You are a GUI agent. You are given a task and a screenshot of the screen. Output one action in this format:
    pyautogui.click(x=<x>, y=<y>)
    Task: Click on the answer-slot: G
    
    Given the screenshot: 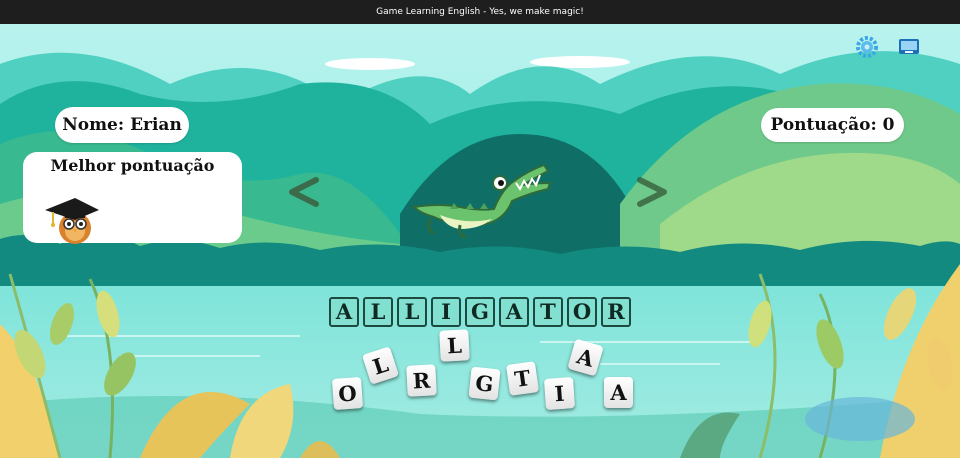 What is the action you would take?
    pyautogui.click(x=480, y=312)
    